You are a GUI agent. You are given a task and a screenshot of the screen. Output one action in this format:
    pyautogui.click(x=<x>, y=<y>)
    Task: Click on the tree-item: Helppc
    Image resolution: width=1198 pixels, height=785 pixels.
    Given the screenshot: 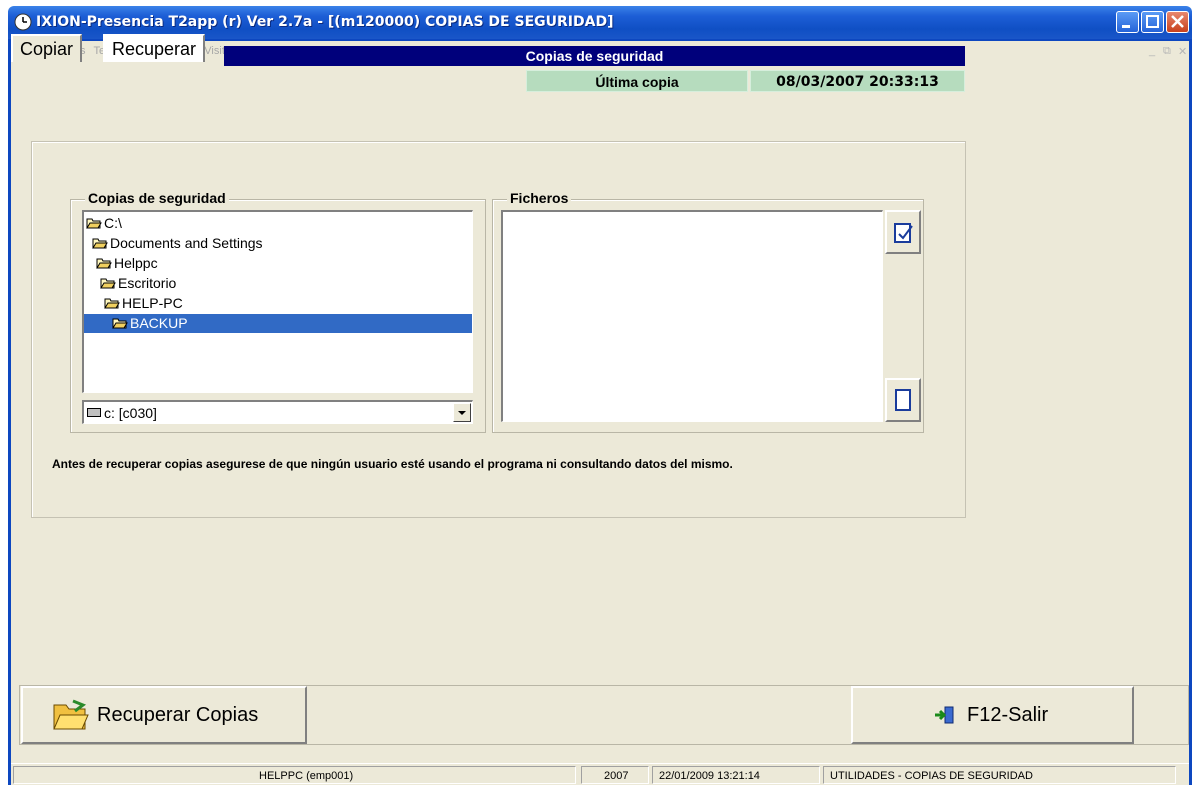 What is the action you would take?
    pyautogui.click(x=146, y=263)
    